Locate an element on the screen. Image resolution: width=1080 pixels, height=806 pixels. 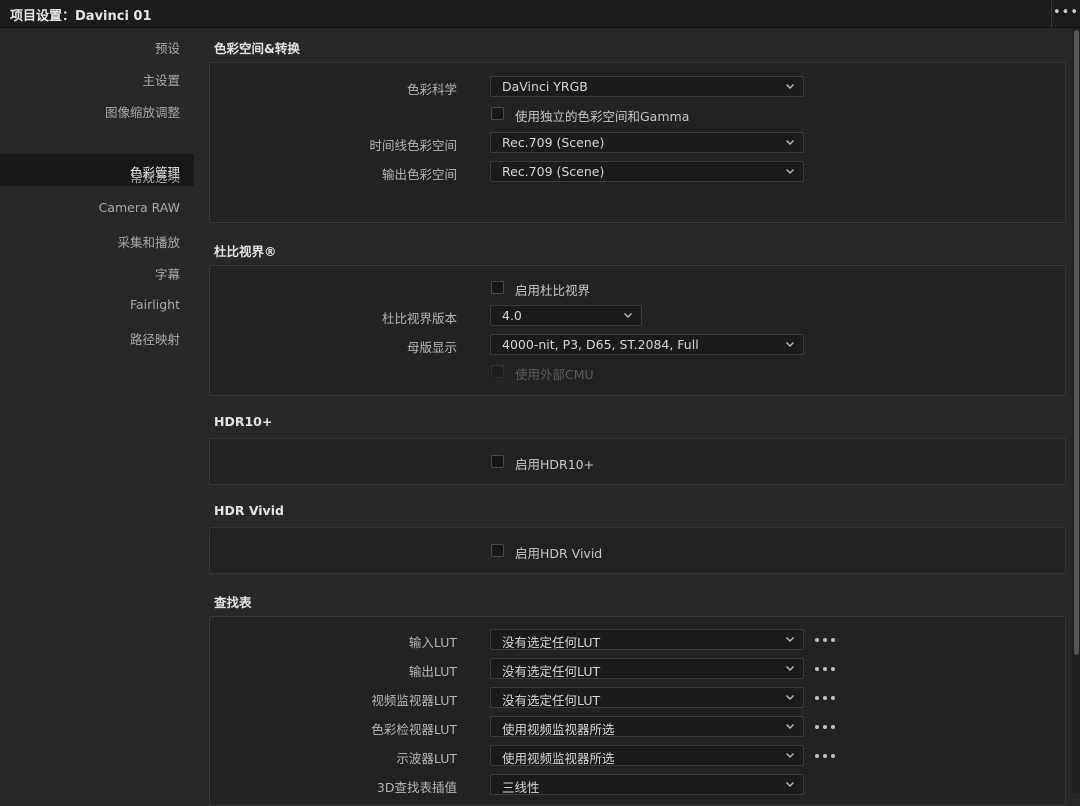
video-monitor-lut-label: 视频监视器LUT is located at coordinates (414, 700).